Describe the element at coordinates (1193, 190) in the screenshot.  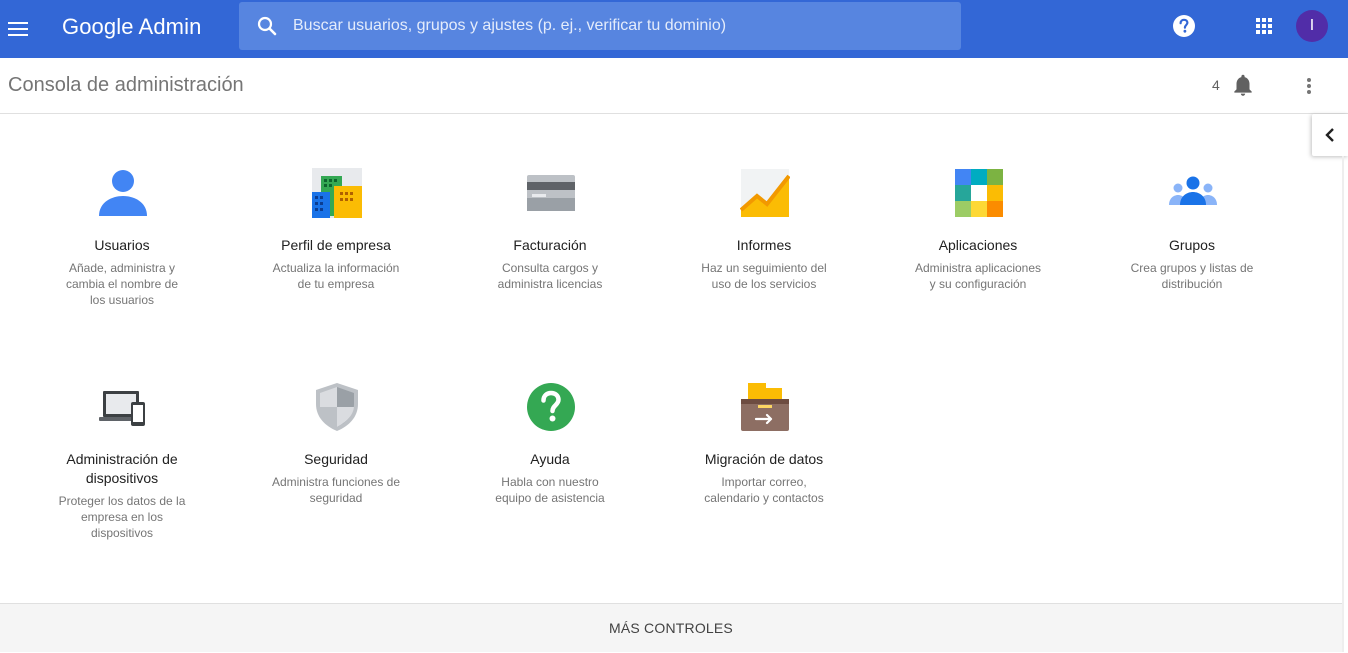
I see `groups-icon` at that location.